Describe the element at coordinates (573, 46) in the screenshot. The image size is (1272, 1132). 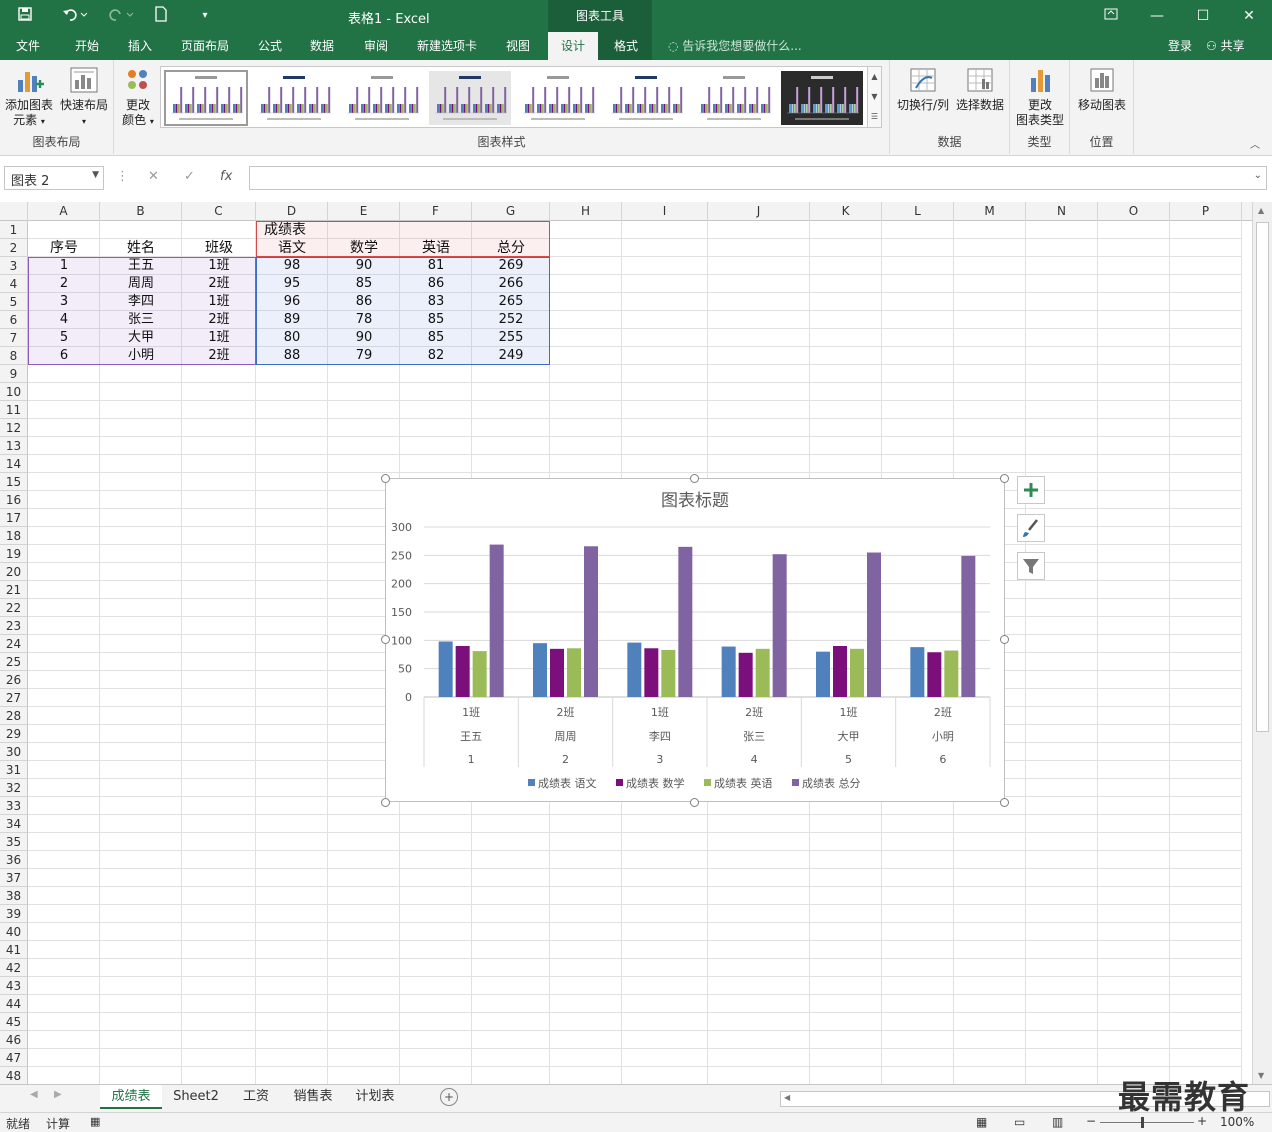
I see `tab-design: 设计` at that location.